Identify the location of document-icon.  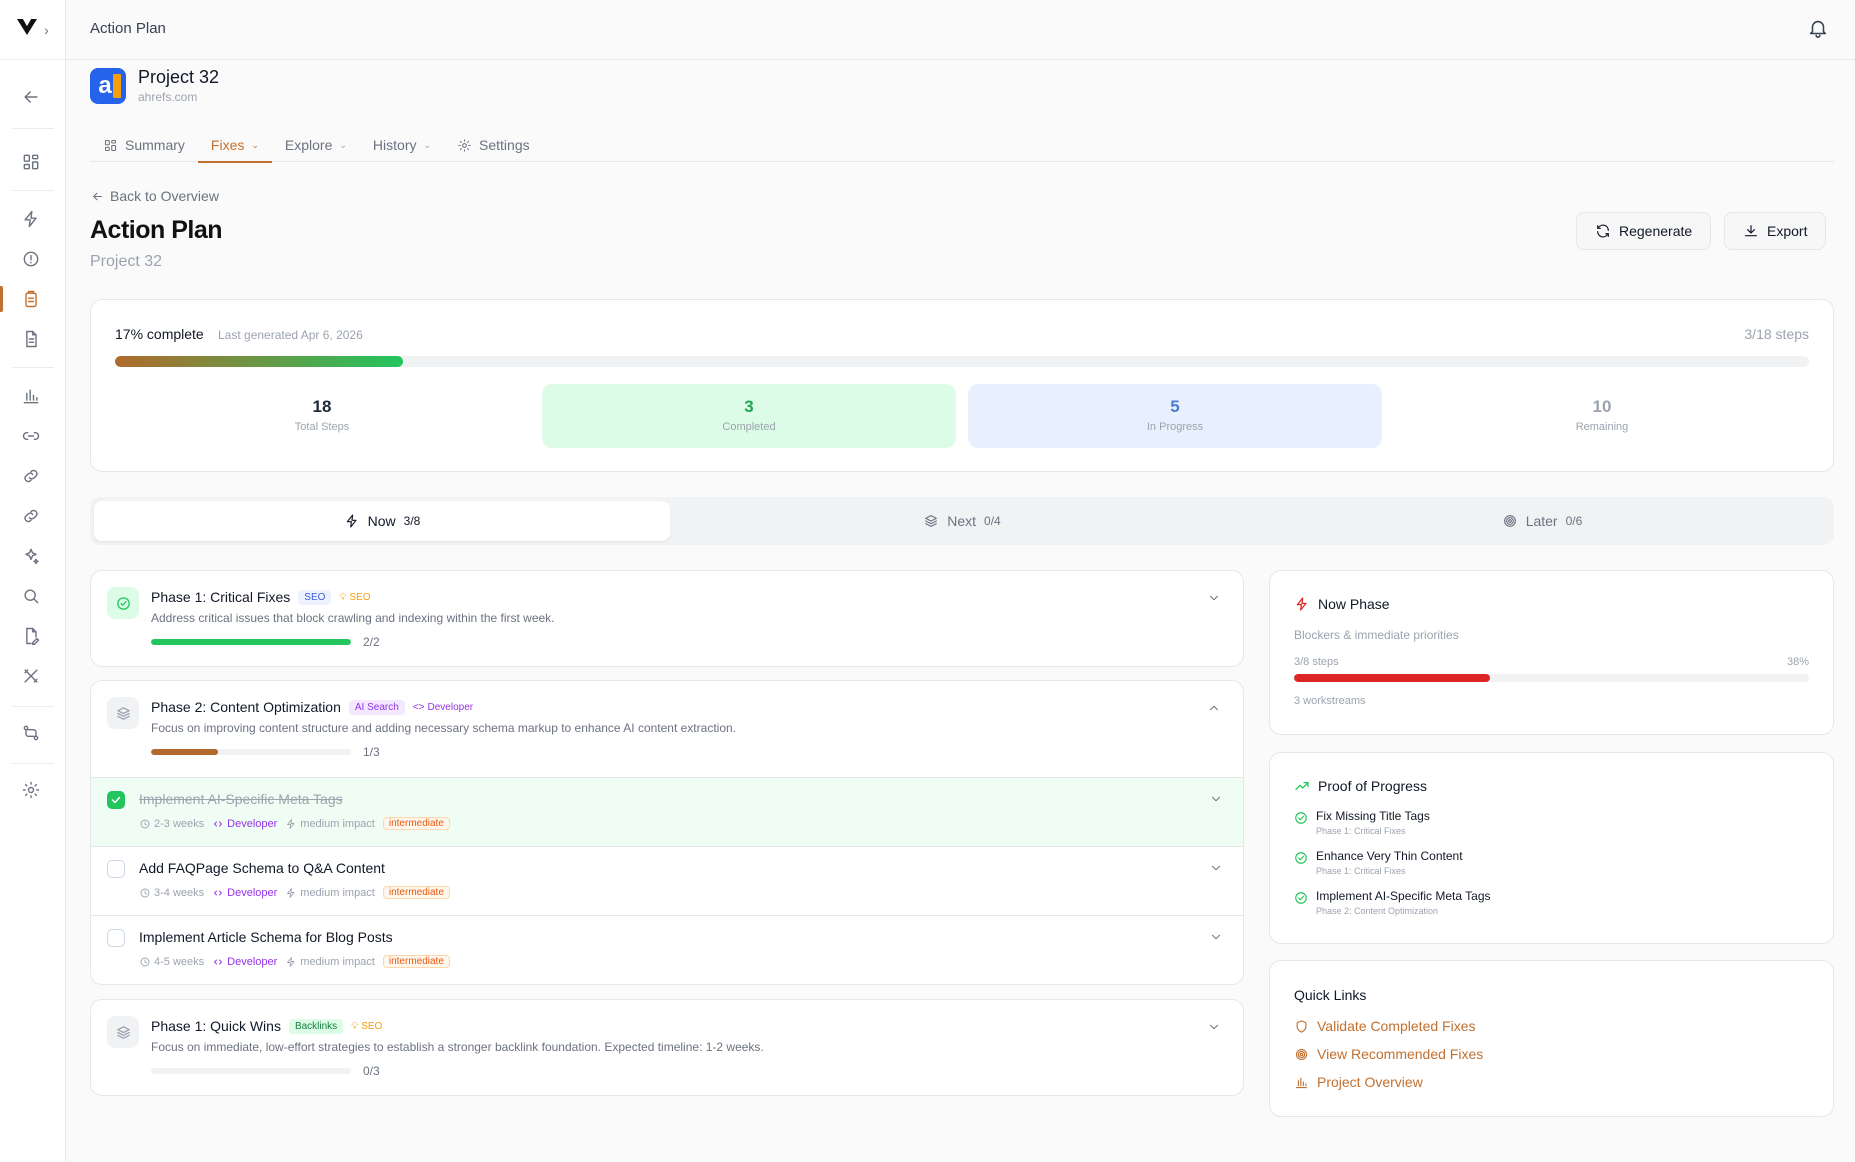
(31, 339).